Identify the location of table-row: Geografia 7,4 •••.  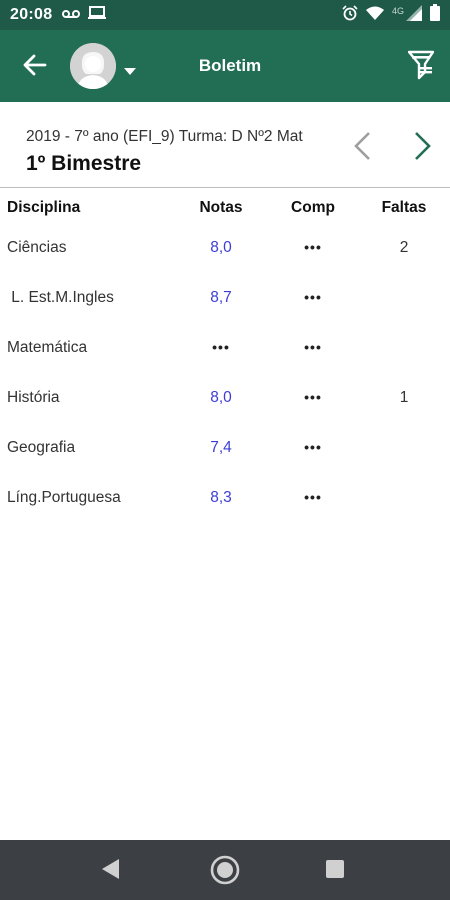
(225, 451).